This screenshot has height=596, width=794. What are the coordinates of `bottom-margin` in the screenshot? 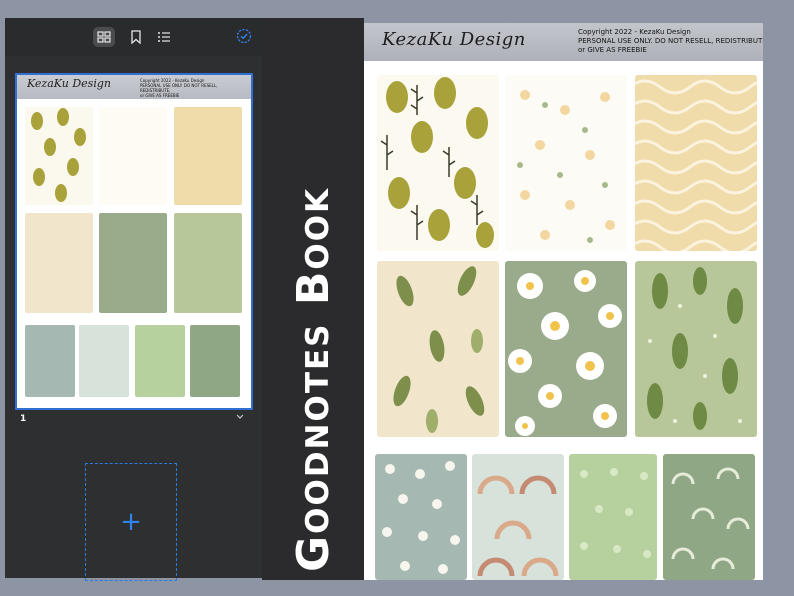 It's located at (528, 588).